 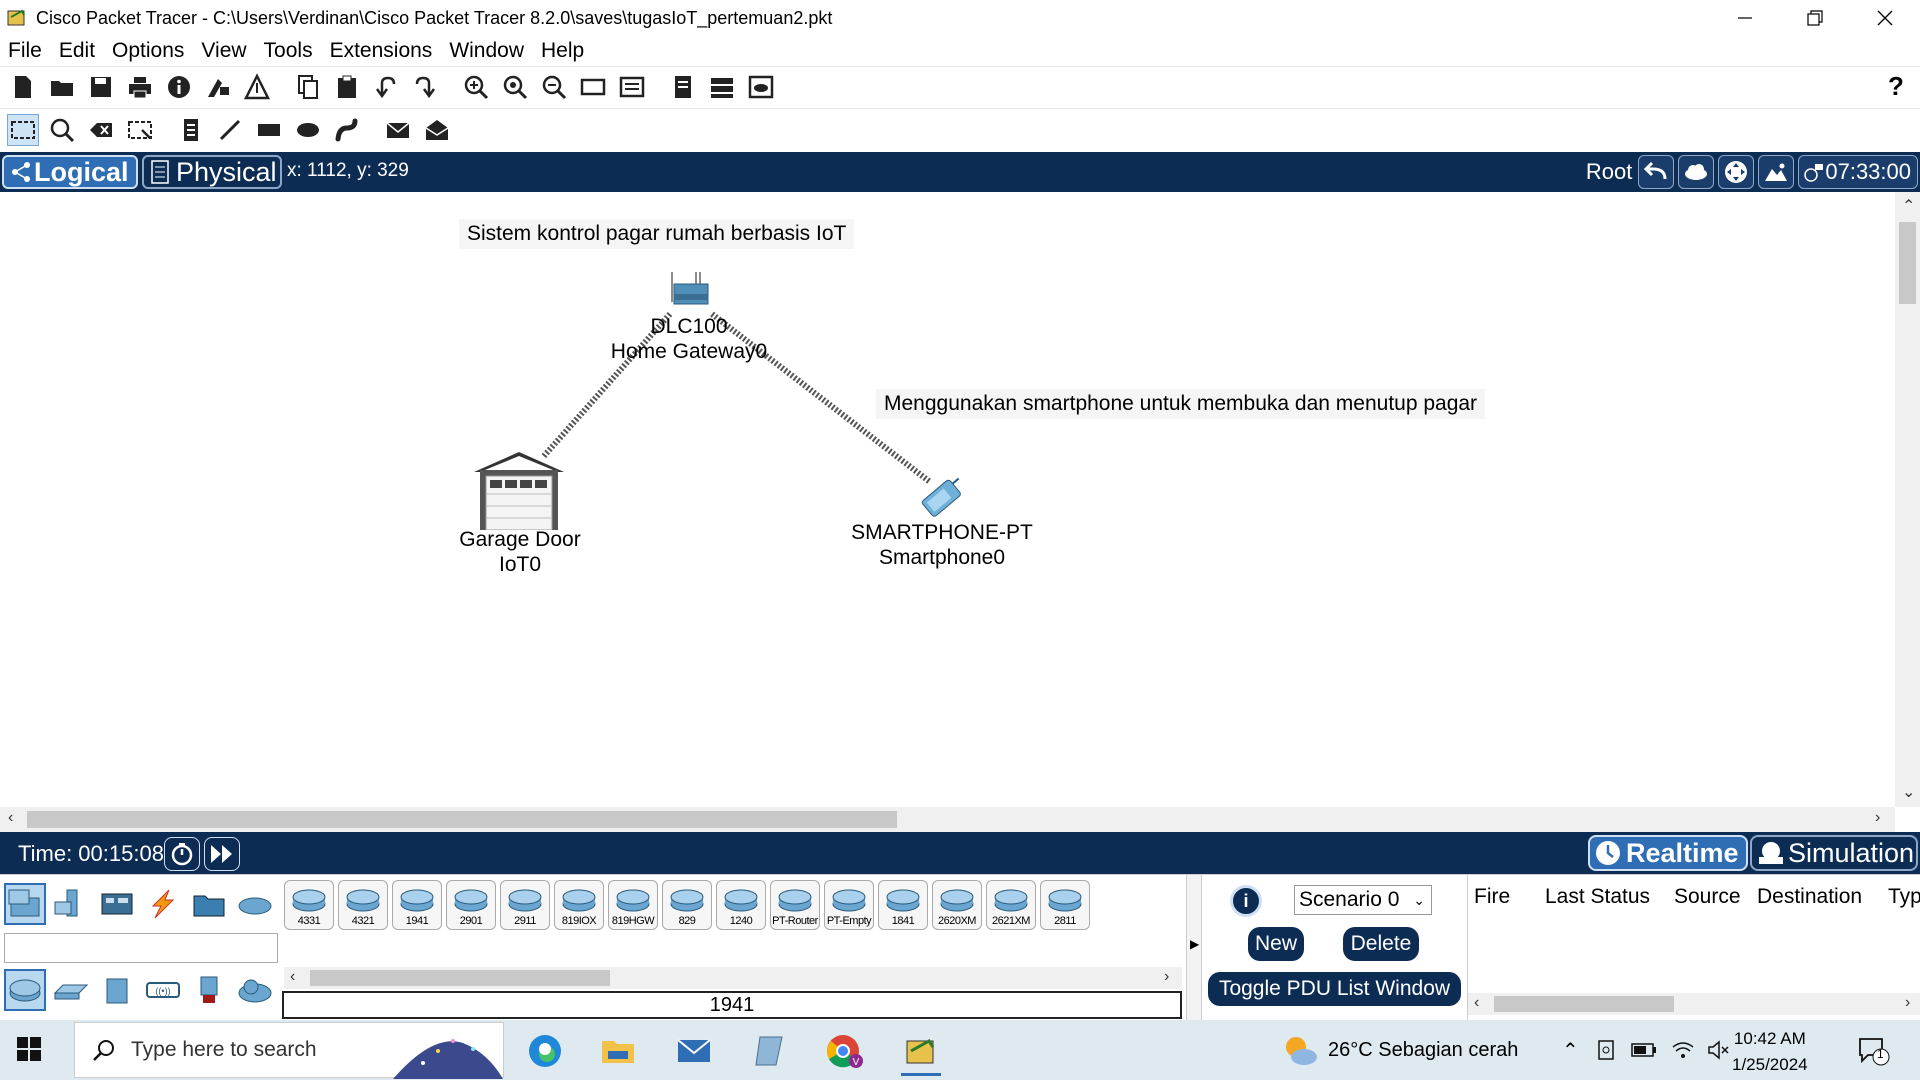 I want to click on device-sync-icon, so click(x=1606, y=1050).